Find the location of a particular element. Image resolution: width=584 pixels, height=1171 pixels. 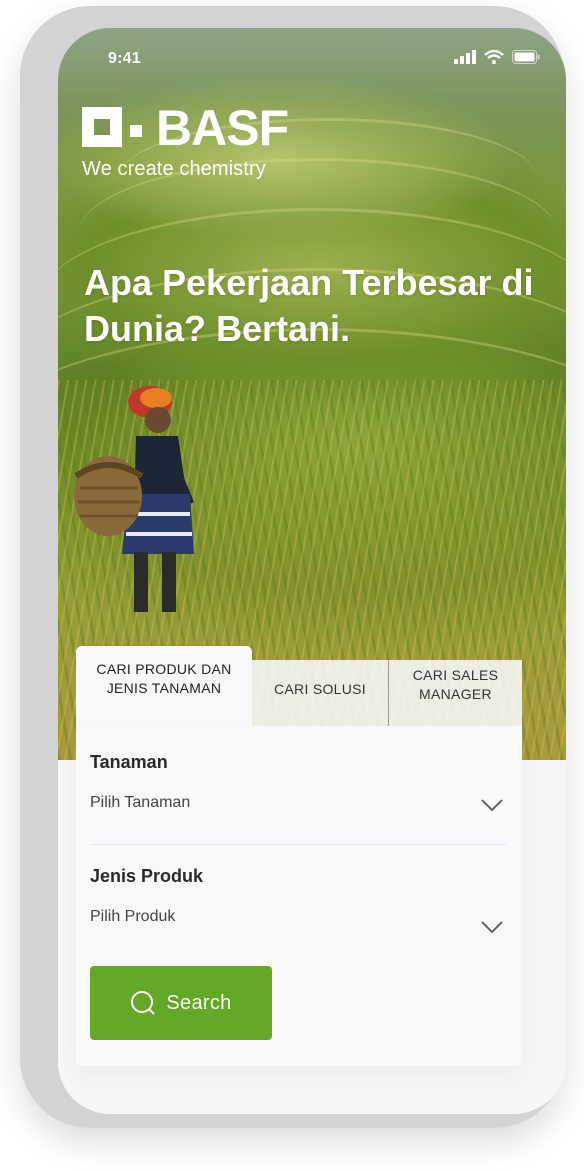

product-type-label: Jenis Produk is located at coordinates (147, 876).